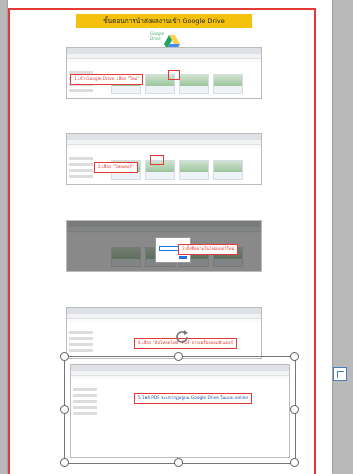 This screenshot has width=353, height=474. I want to click on page-title: ขั้นตอนการนำส่งผลงานเข้า Google Drive, so click(164, 21).